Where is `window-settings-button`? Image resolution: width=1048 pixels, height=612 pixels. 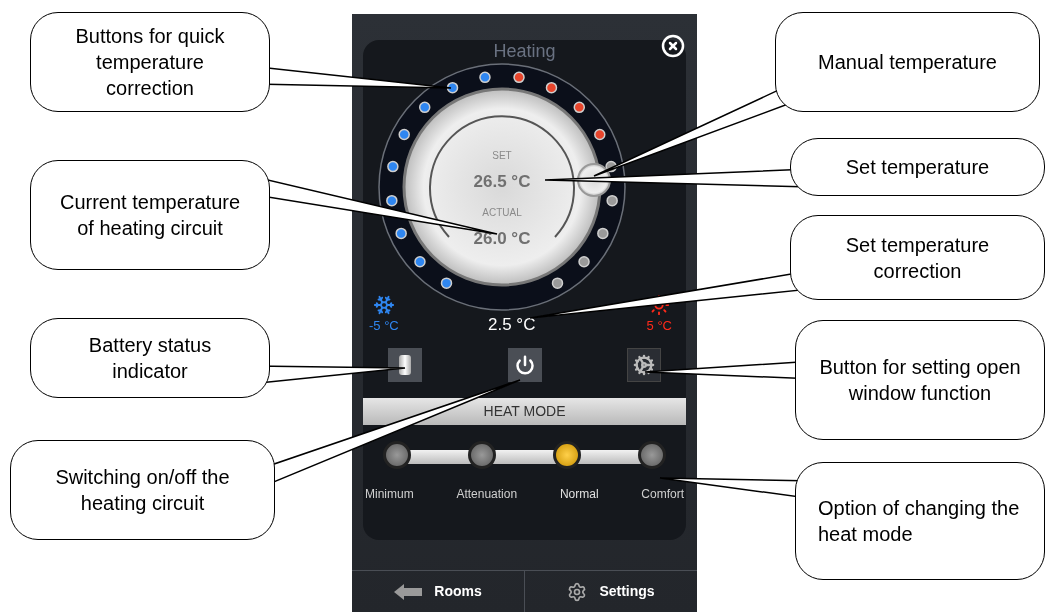 window-settings-button is located at coordinates (644, 365).